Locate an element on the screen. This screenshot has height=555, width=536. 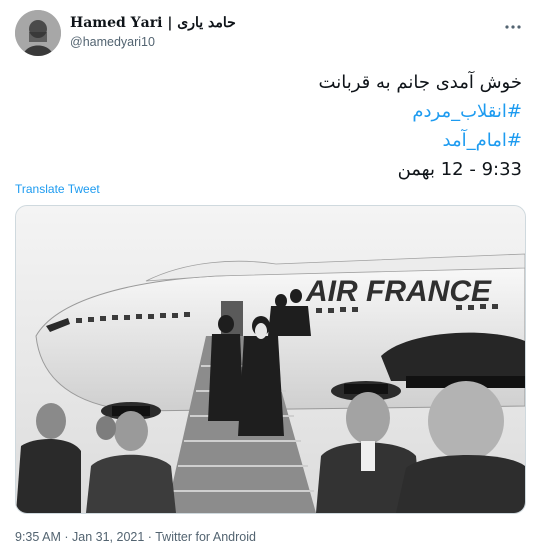
more-options-button is located at coordinates (513, 24).